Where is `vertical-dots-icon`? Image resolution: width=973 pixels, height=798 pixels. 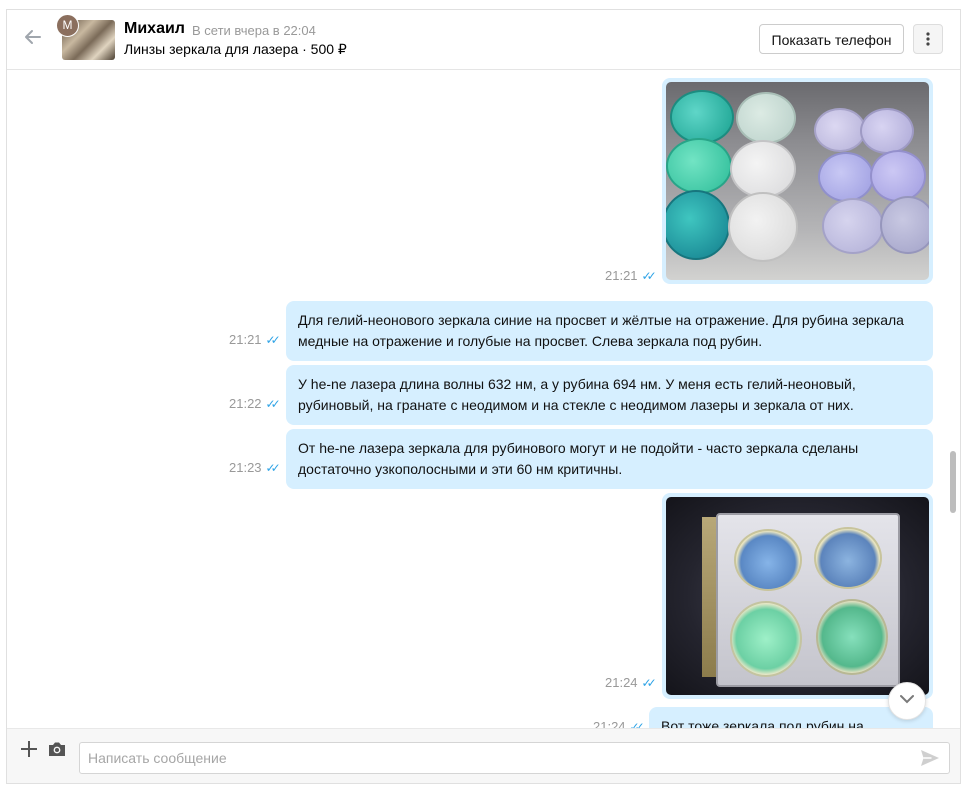 vertical-dots-icon is located at coordinates (928, 39).